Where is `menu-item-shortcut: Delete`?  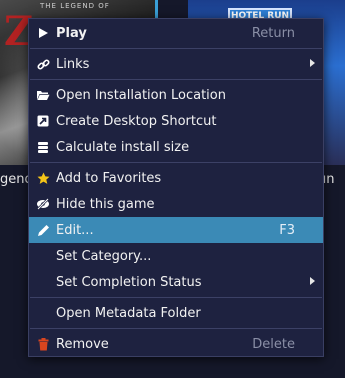 menu-item-shortcut: Delete is located at coordinates (273, 344).